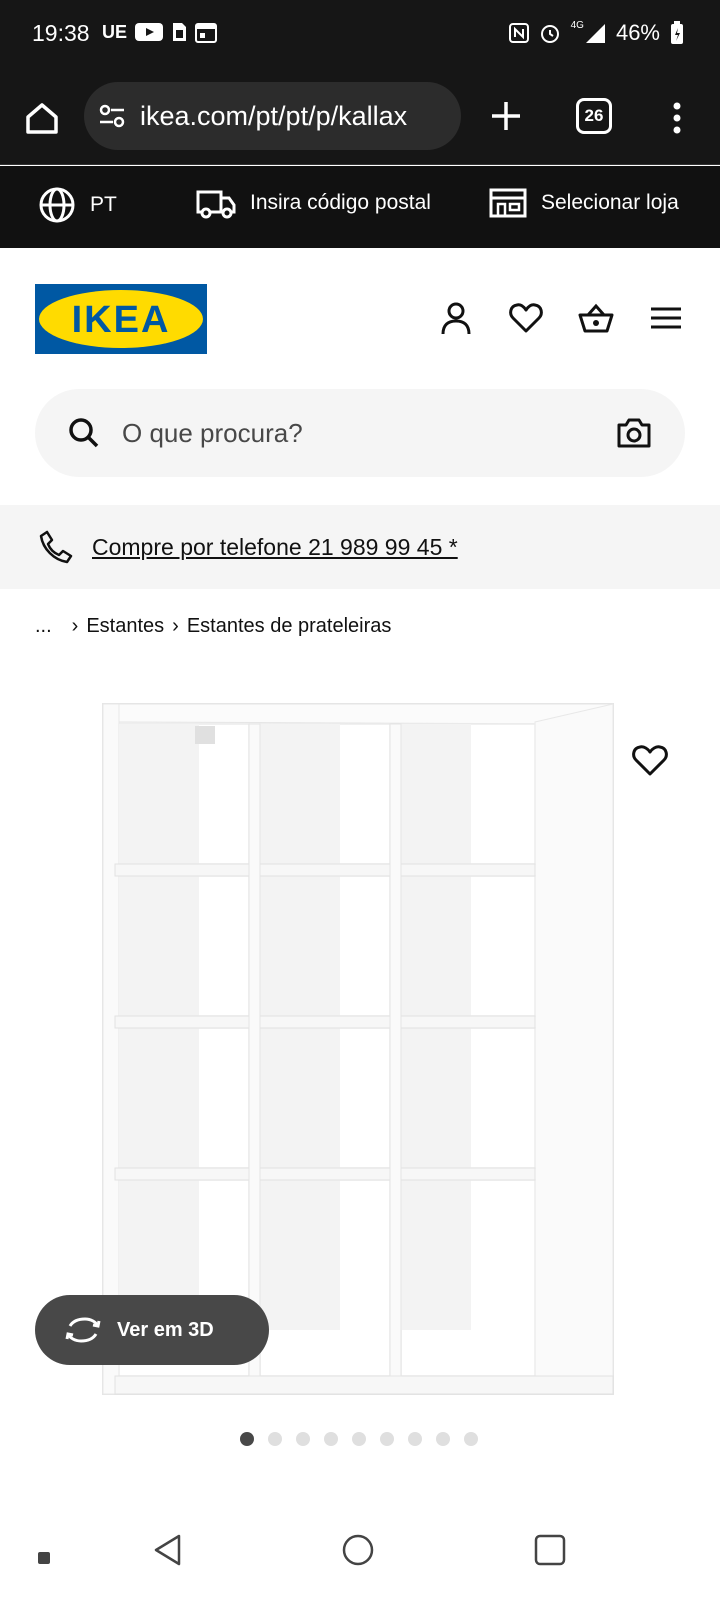 This screenshot has height=1600, width=720. What do you see at coordinates (610, 202) in the screenshot?
I see `store-label: Selecionar loja` at bounding box center [610, 202].